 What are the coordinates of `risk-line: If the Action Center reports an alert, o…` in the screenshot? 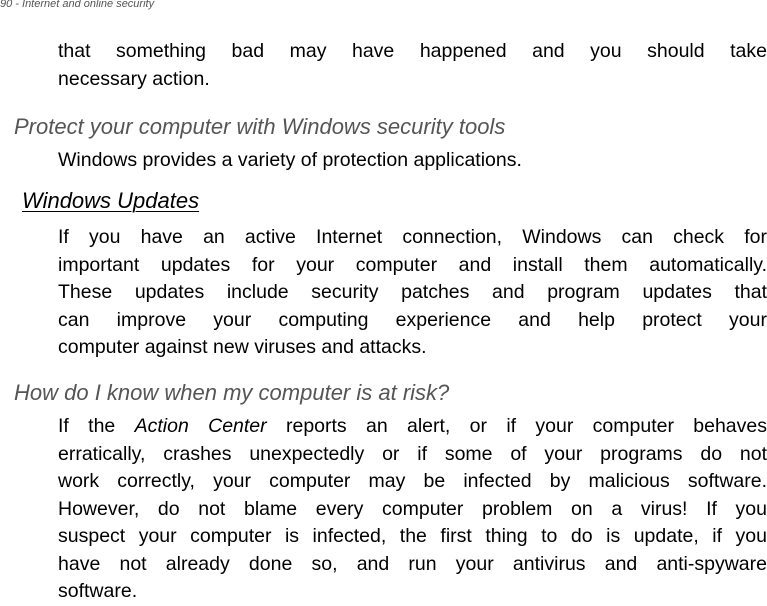 It's located at (412, 427).